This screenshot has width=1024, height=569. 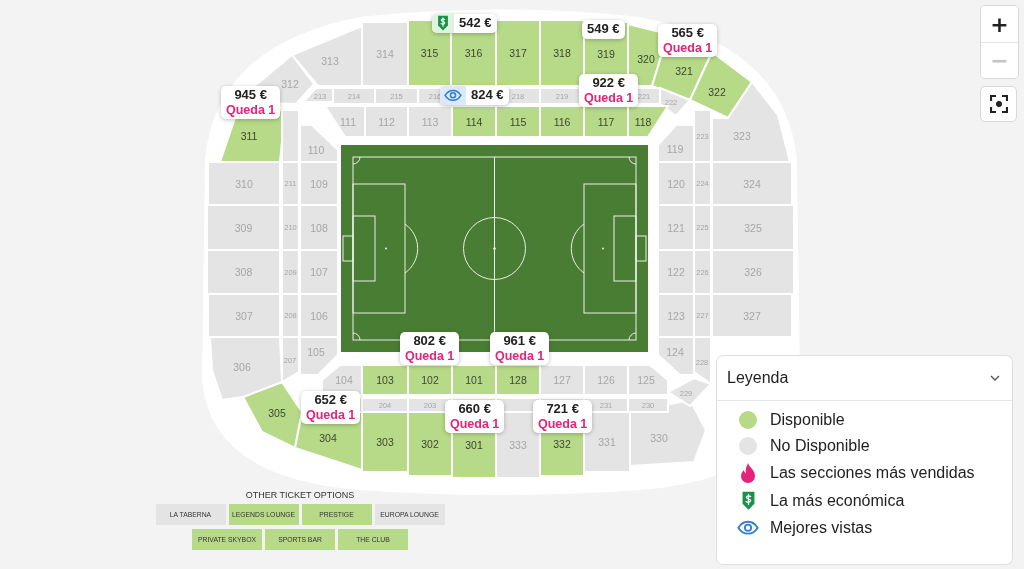 I want to click on section-number: 119, so click(x=675, y=149).